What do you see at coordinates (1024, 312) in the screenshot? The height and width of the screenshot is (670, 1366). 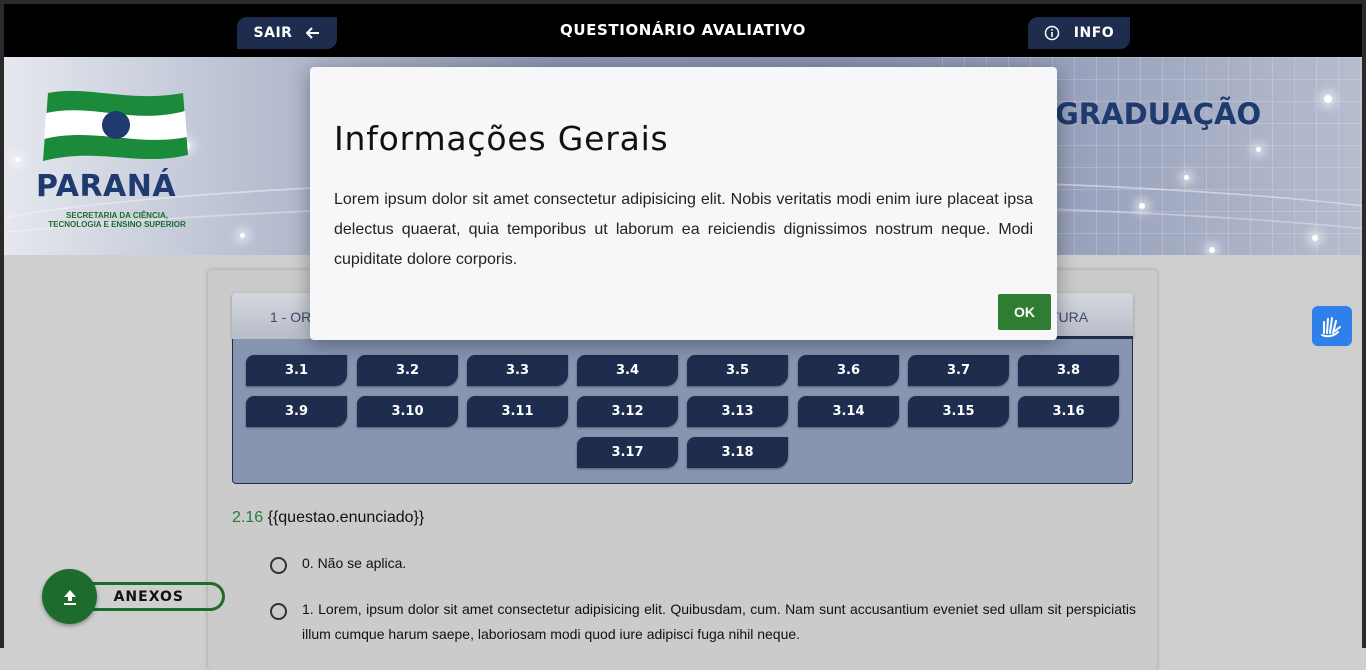 I see `ok-button: OK` at bounding box center [1024, 312].